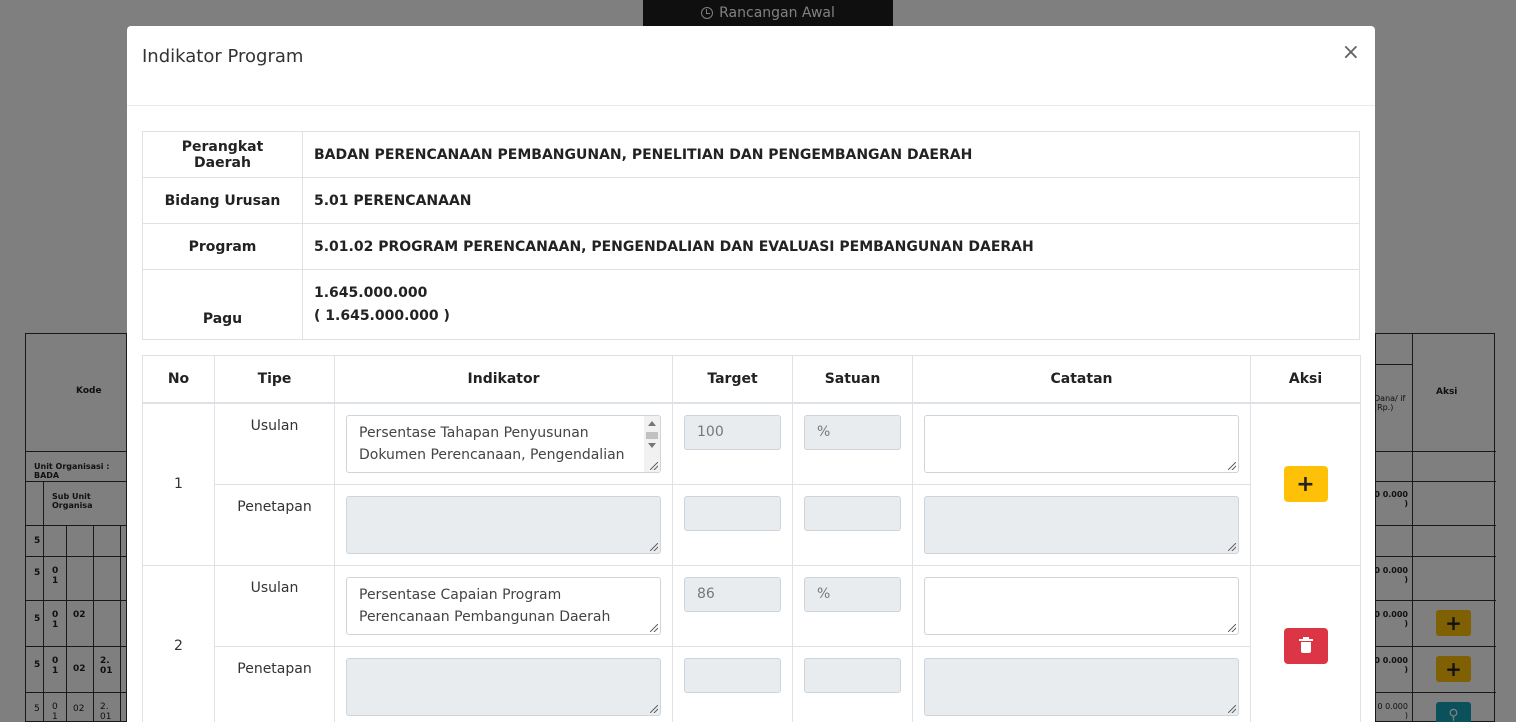 This screenshot has height=722, width=1516. Describe the element at coordinates (274, 379) in the screenshot. I see `header-tipe: Tipe` at that location.